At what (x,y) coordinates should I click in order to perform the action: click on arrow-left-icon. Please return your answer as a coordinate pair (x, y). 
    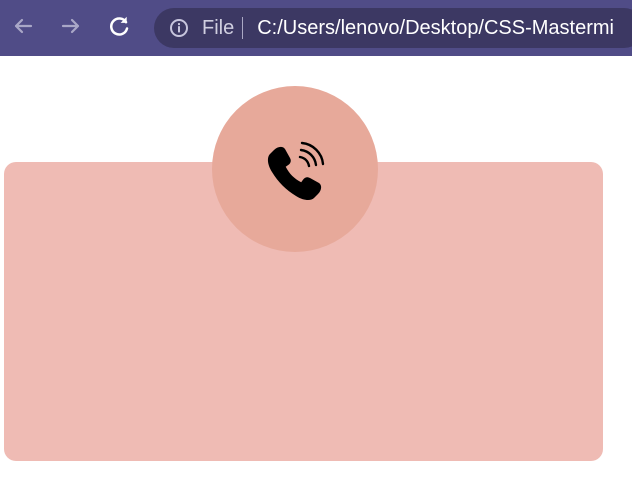
    Looking at the image, I should click on (23, 26).